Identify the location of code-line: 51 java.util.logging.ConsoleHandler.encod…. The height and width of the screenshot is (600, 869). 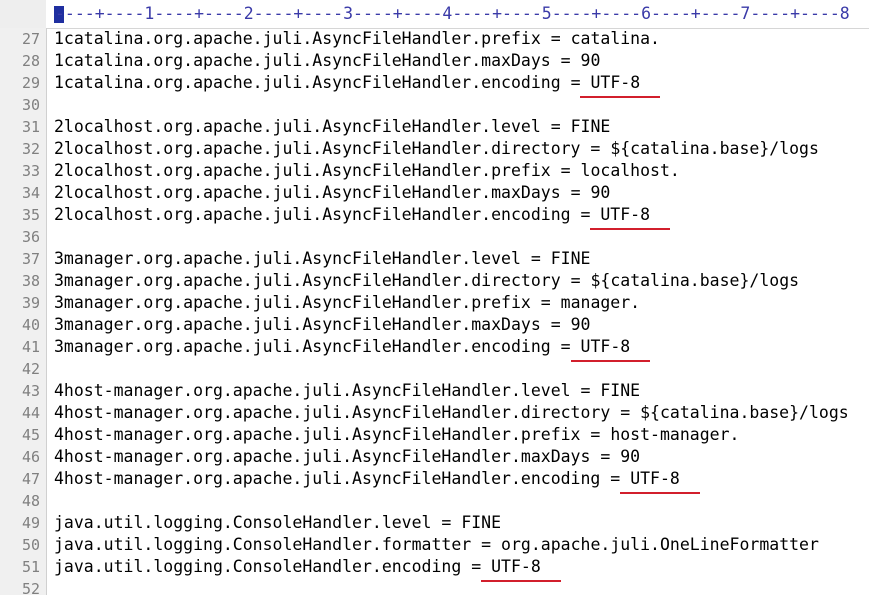
(434, 569).